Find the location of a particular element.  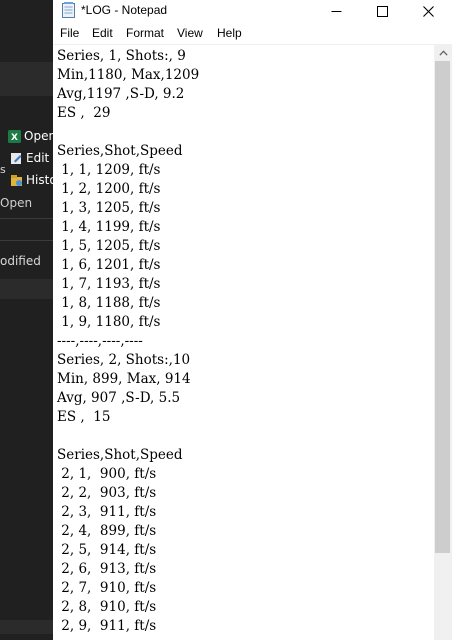

menu-file: File is located at coordinates (69, 33).